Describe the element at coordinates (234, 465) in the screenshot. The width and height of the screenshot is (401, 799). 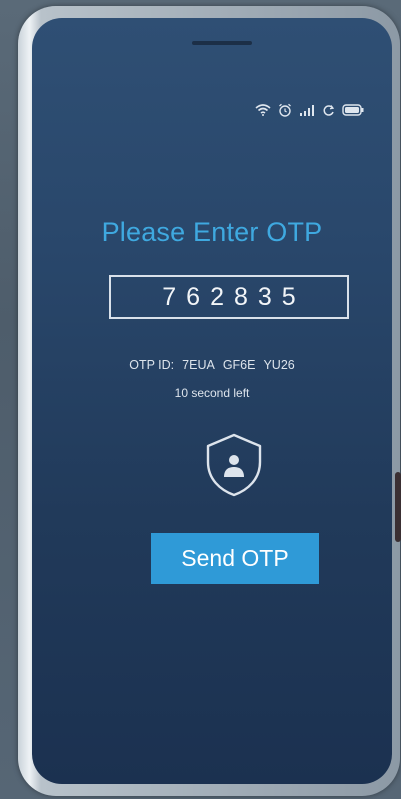
I see `shield-user-icon` at that location.